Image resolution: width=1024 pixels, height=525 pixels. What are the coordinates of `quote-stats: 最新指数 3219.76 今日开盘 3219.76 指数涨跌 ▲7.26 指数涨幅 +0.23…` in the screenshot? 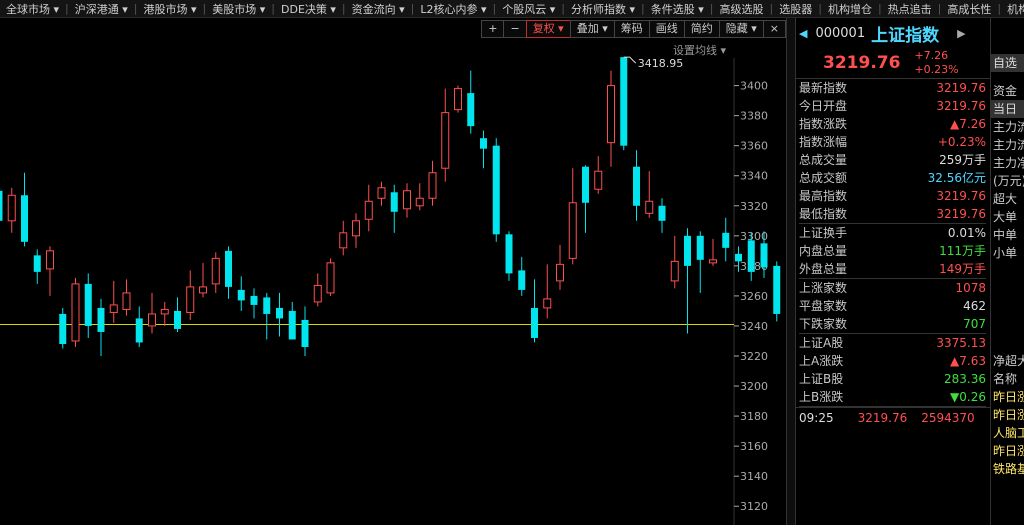 It's located at (892, 243).